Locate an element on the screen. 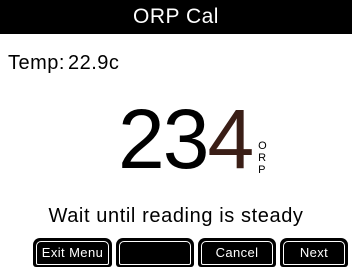 This screenshot has width=352, height=267. softkey-bar: Exit Menu Cancel Next is located at coordinates (176, 252).